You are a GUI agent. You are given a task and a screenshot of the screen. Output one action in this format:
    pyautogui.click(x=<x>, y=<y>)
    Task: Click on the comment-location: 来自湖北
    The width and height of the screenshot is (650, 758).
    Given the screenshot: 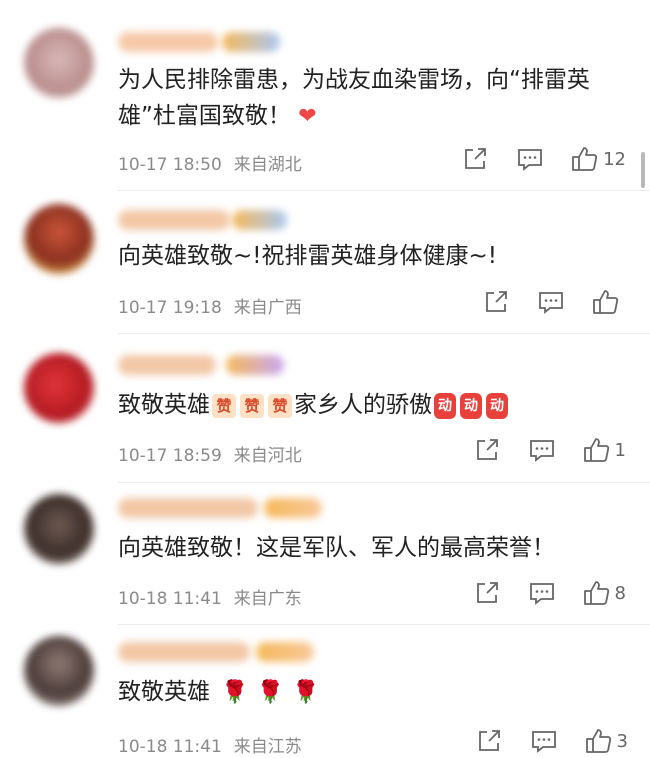 What is the action you would take?
    pyautogui.click(x=267, y=165)
    